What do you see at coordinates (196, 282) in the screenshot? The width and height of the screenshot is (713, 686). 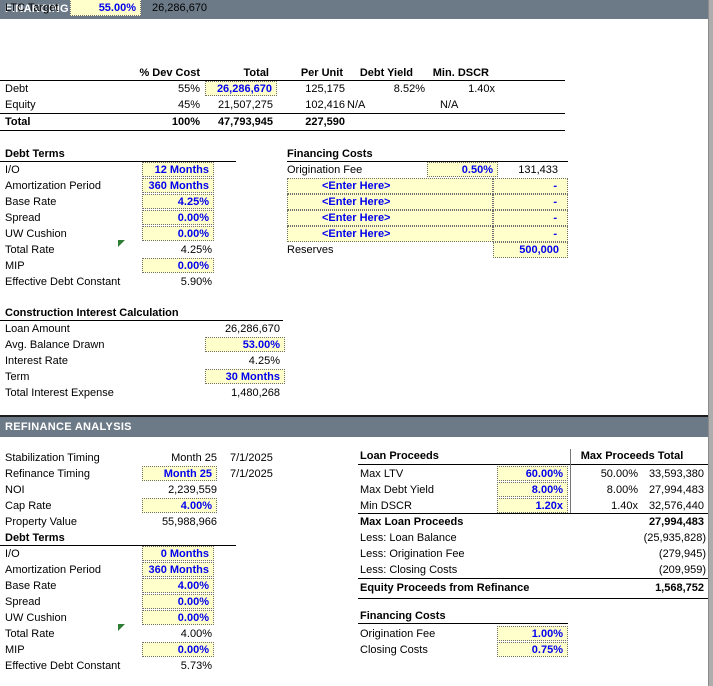 I see `effective-debt-constant-value: 5.90%` at bounding box center [196, 282].